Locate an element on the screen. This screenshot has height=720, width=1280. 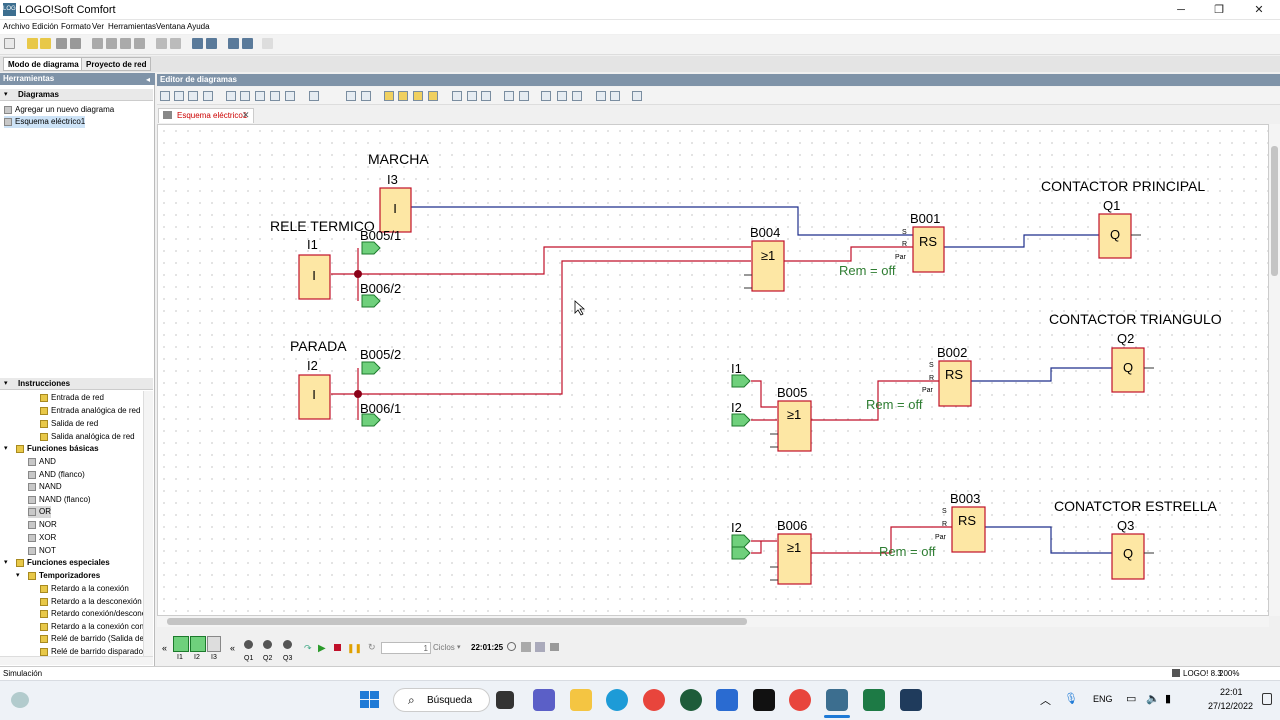
help-icon is located at coordinates (267, 43).